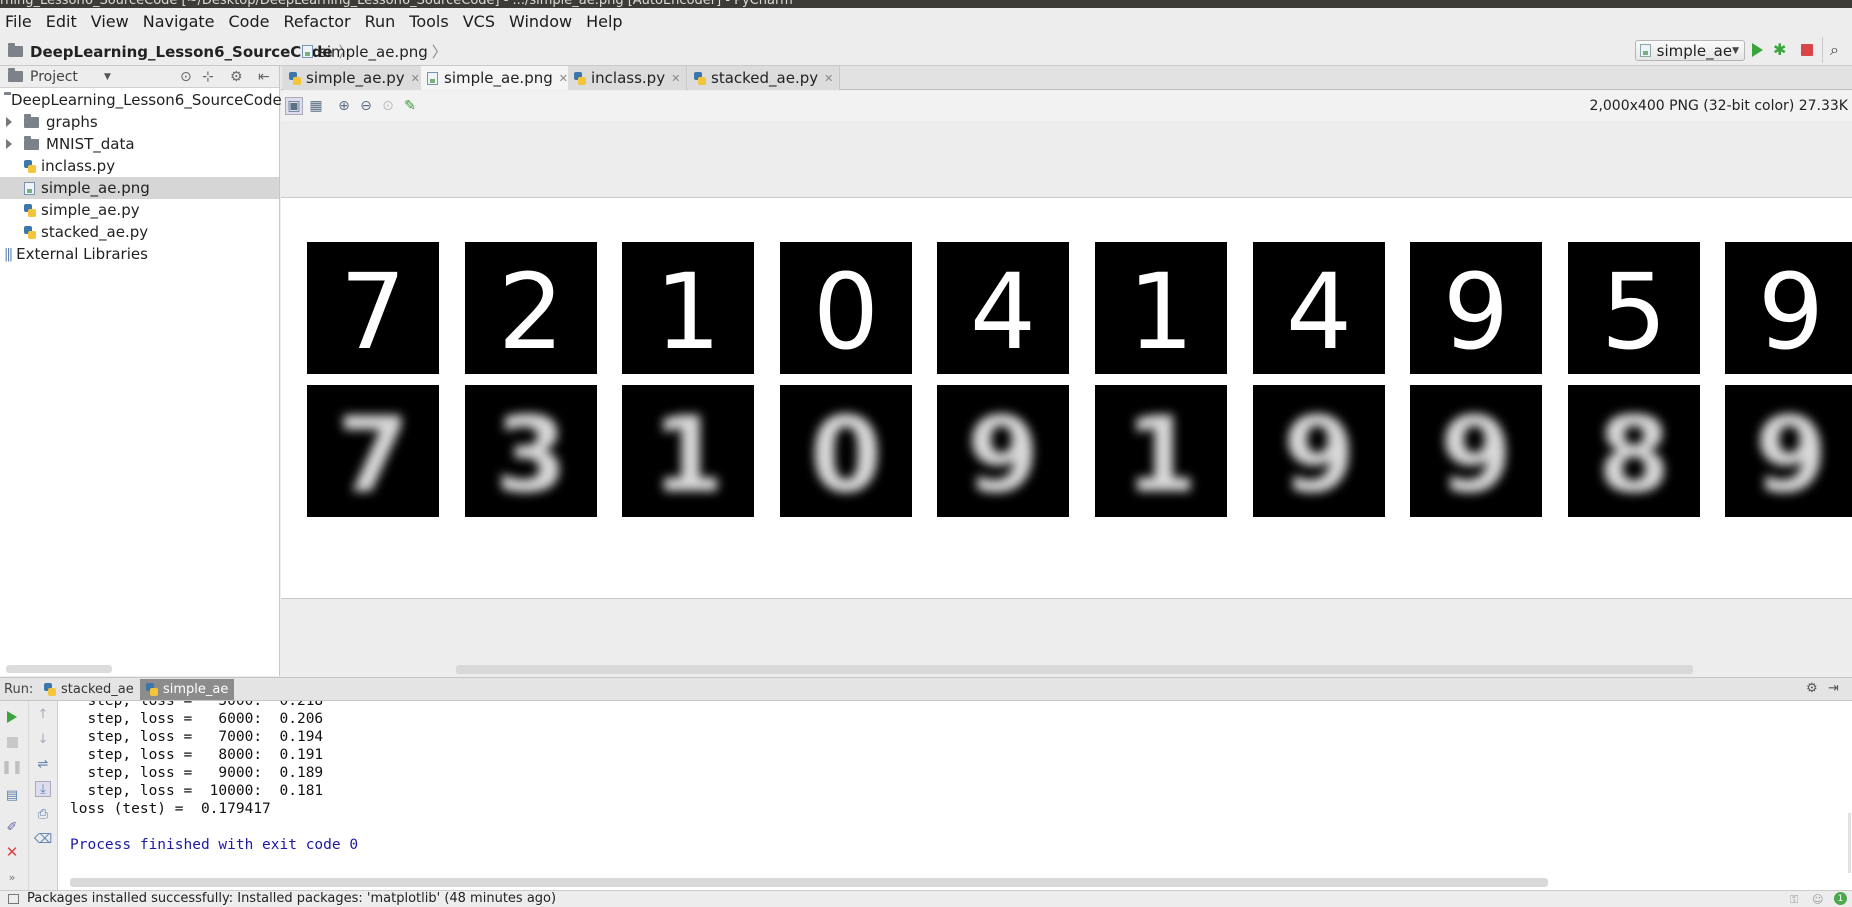 The height and width of the screenshot is (907, 1852). What do you see at coordinates (43, 814) in the screenshot?
I see `print-button: ⎙` at bounding box center [43, 814].